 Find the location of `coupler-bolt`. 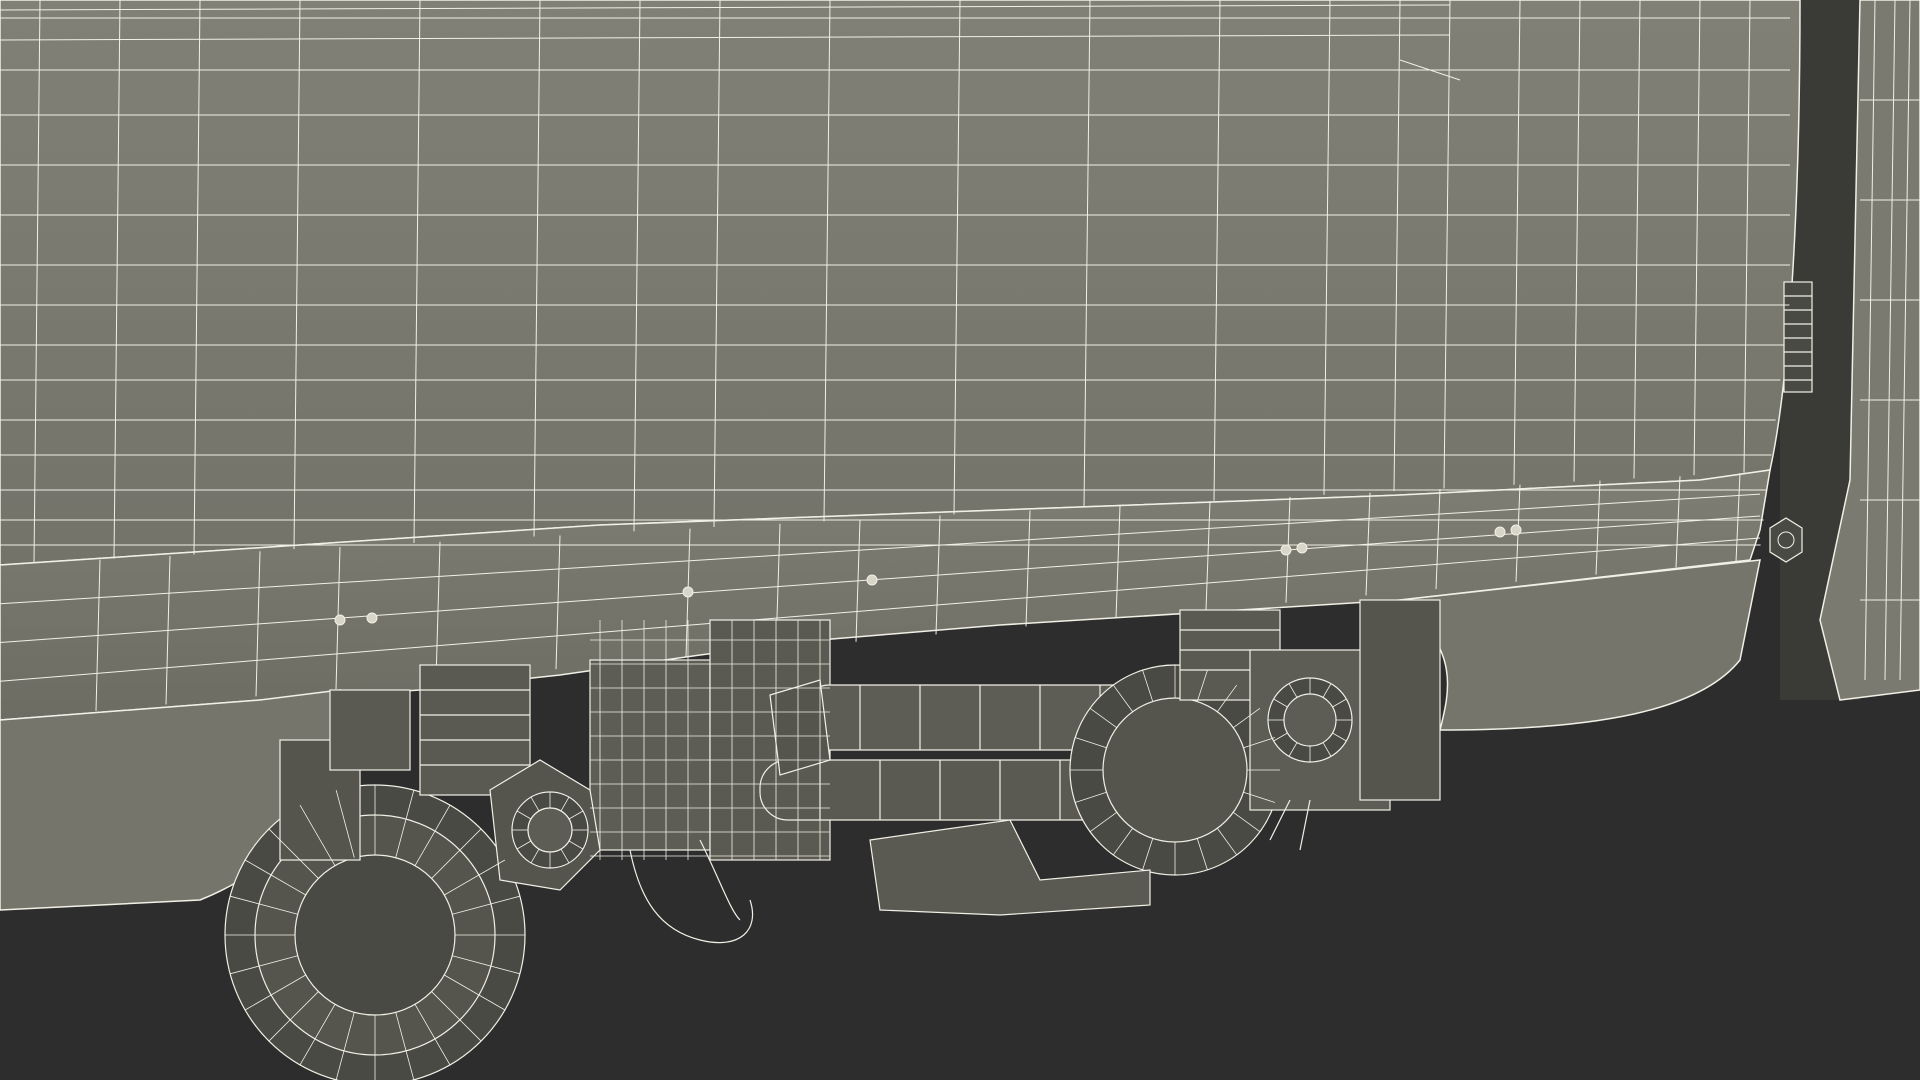

coupler-bolt is located at coordinates (1786, 540).